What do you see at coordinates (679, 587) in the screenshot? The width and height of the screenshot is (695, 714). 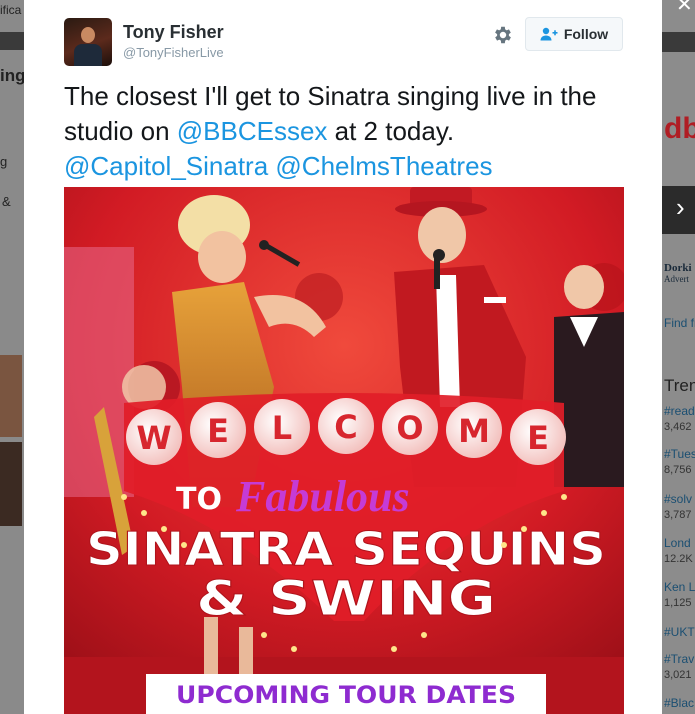 I see `bg-trend-tag: Ken L` at bounding box center [679, 587].